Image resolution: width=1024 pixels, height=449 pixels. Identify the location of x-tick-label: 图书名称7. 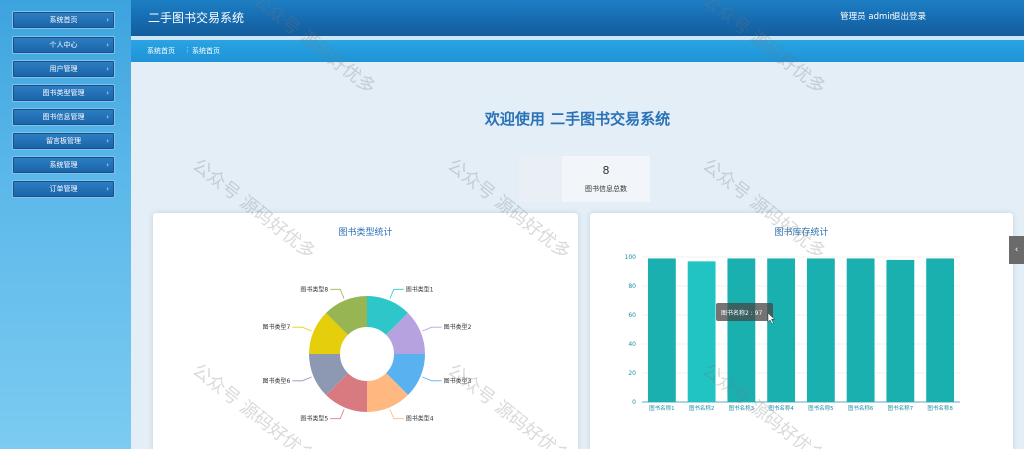
(901, 408).